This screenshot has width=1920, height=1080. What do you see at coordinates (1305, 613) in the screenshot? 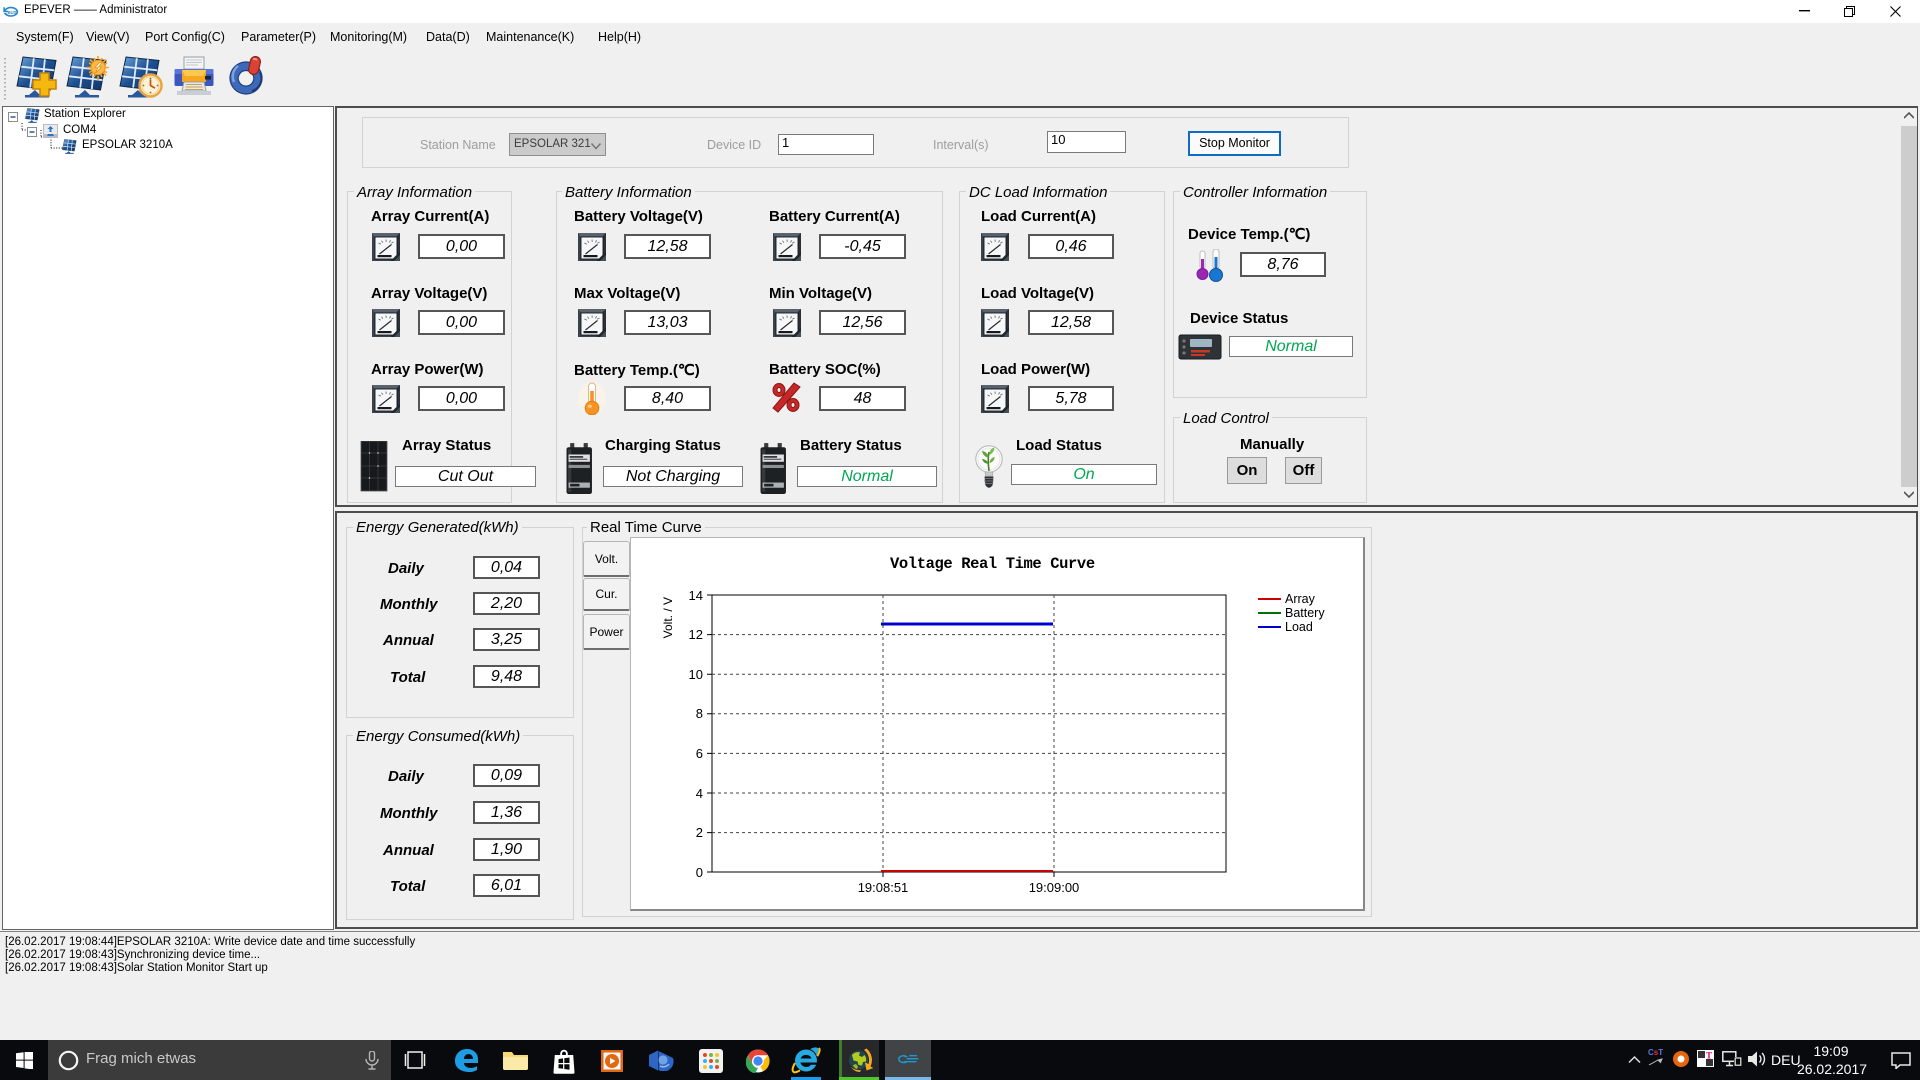
I see `svg-text: Battery` at bounding box center [1305, 613].